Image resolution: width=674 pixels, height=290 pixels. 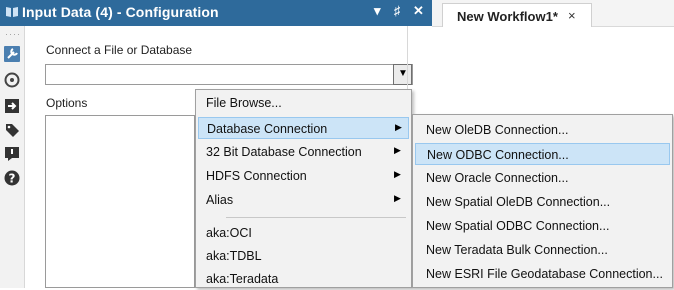 I want to click on pin-icon: ♯, so click(x=397, y=10).